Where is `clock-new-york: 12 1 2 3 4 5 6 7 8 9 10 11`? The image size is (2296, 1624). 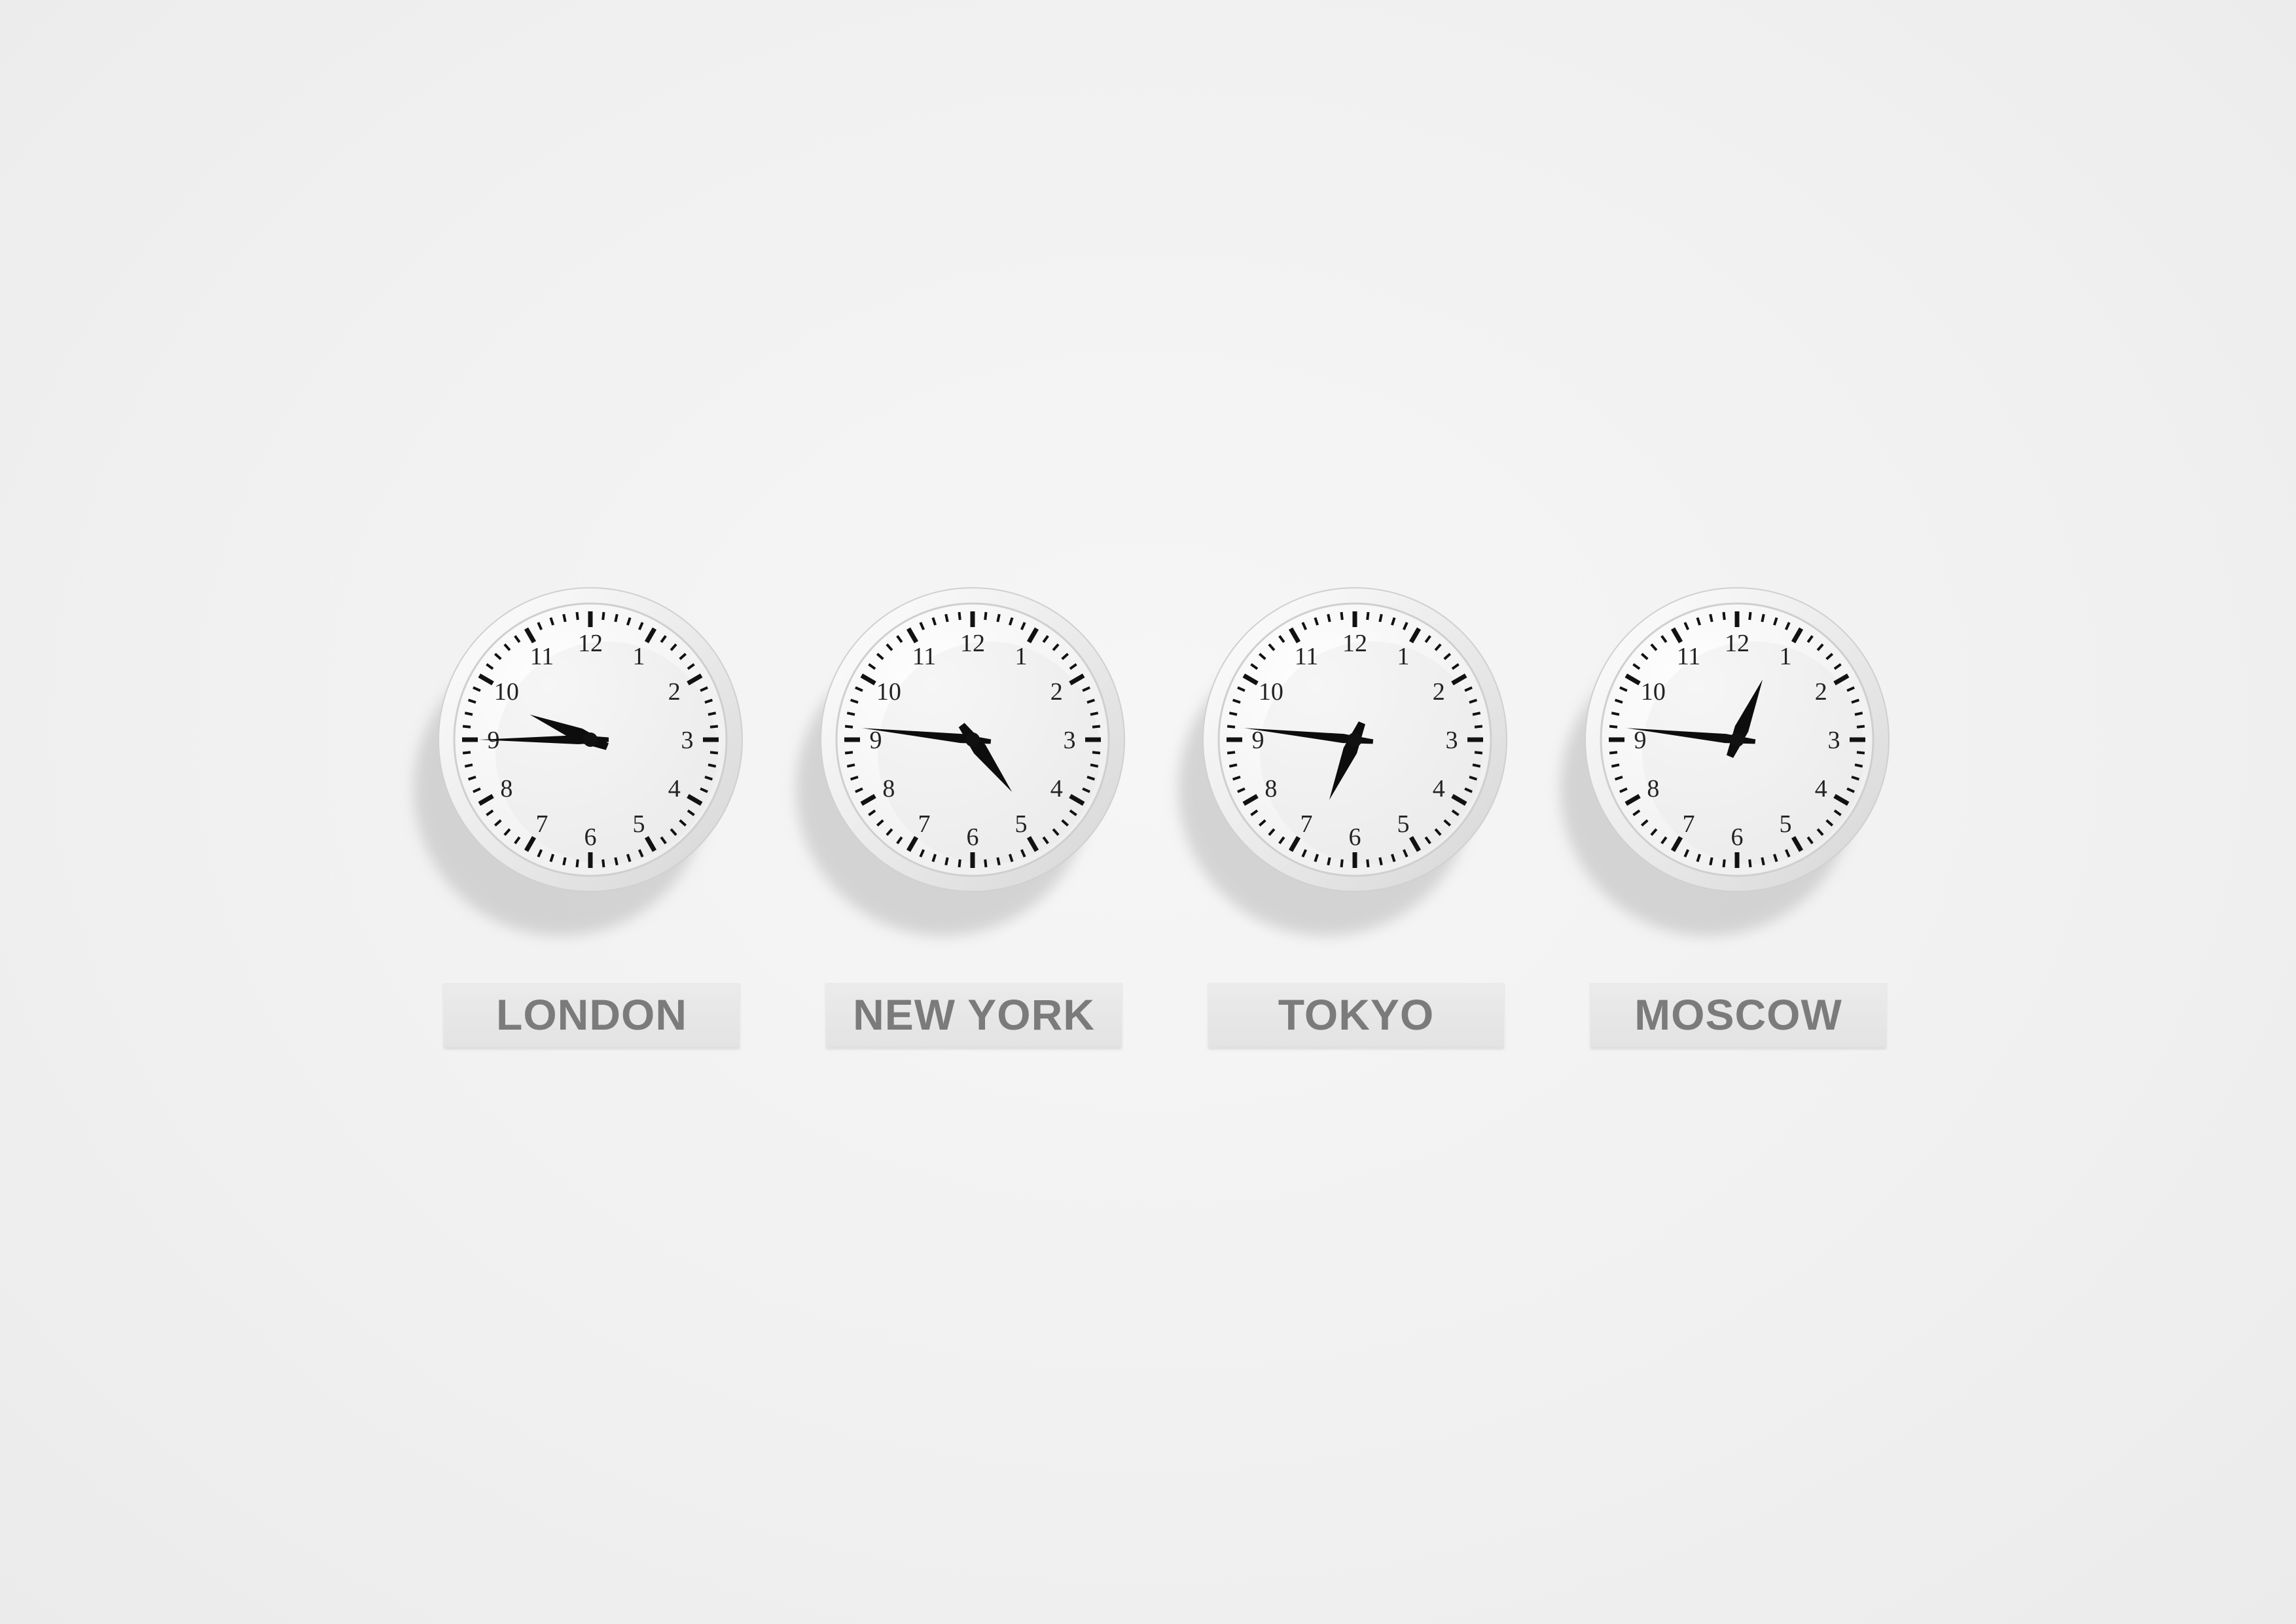 clock-new-york: 12 1 2 3 4 5 6 7 8 9 10 11 is located at coordinates (960, 756).